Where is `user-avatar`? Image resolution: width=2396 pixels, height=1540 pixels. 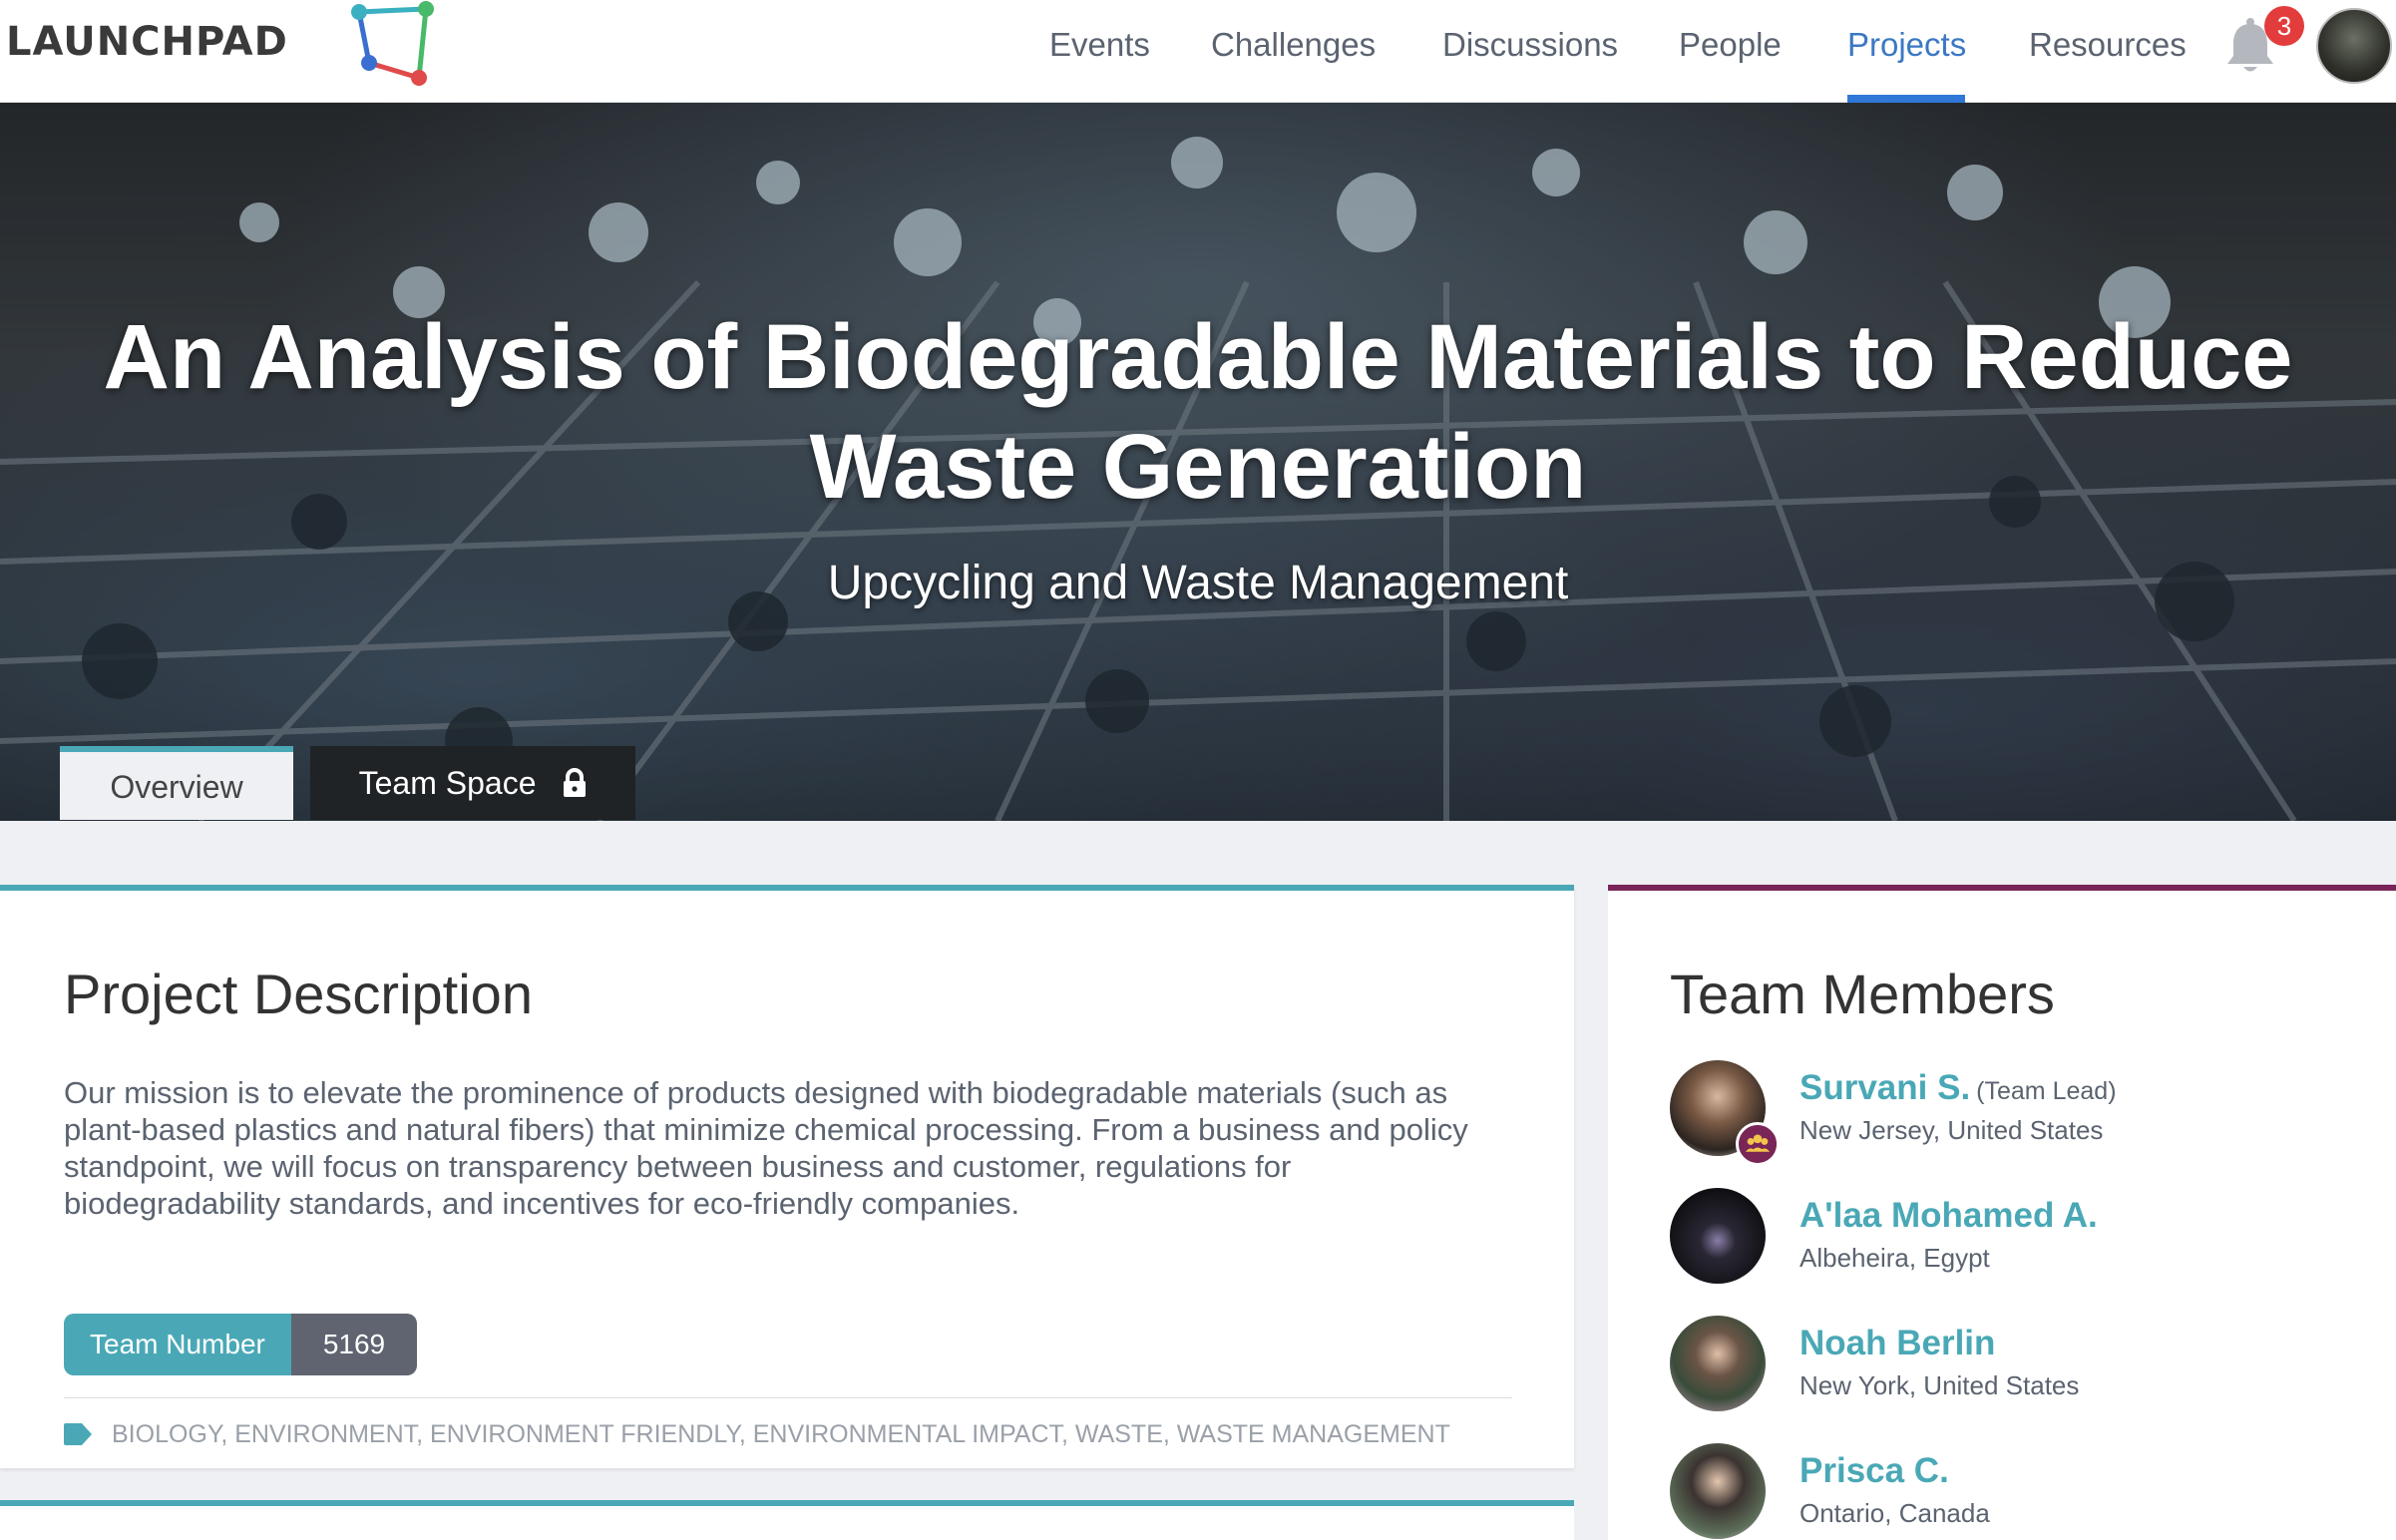
user-avatar is located at coordinates (2354, 46).